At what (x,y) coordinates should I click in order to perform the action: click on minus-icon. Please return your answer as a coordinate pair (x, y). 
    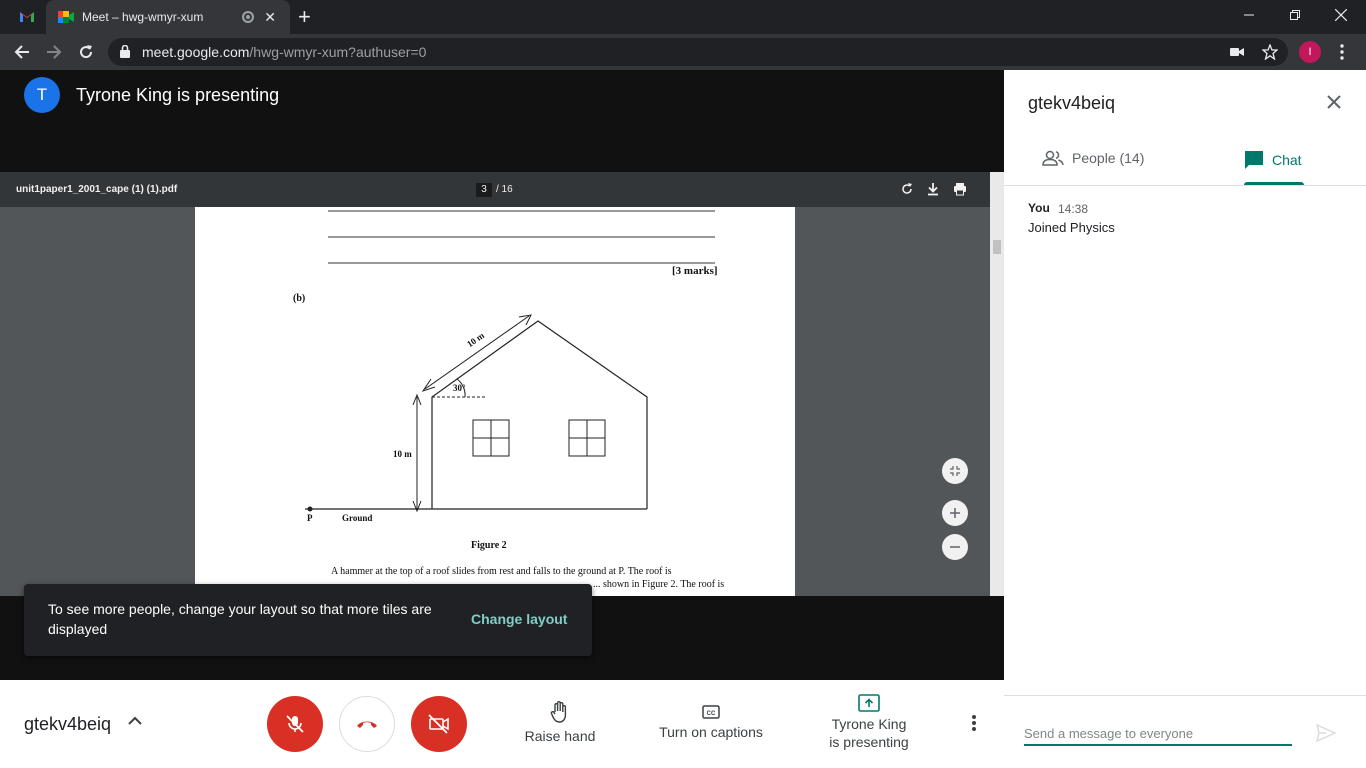
    Looking at the image, I should click on (955, 547).